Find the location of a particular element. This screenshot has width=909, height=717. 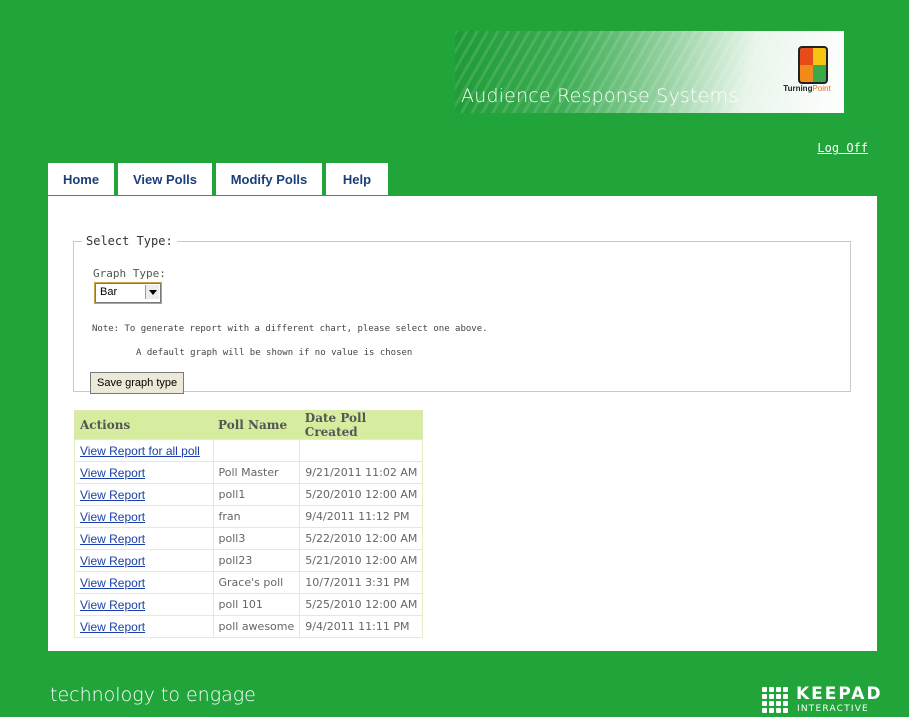

poll-name-cell: poll3 is located at coordinates (256, 538).